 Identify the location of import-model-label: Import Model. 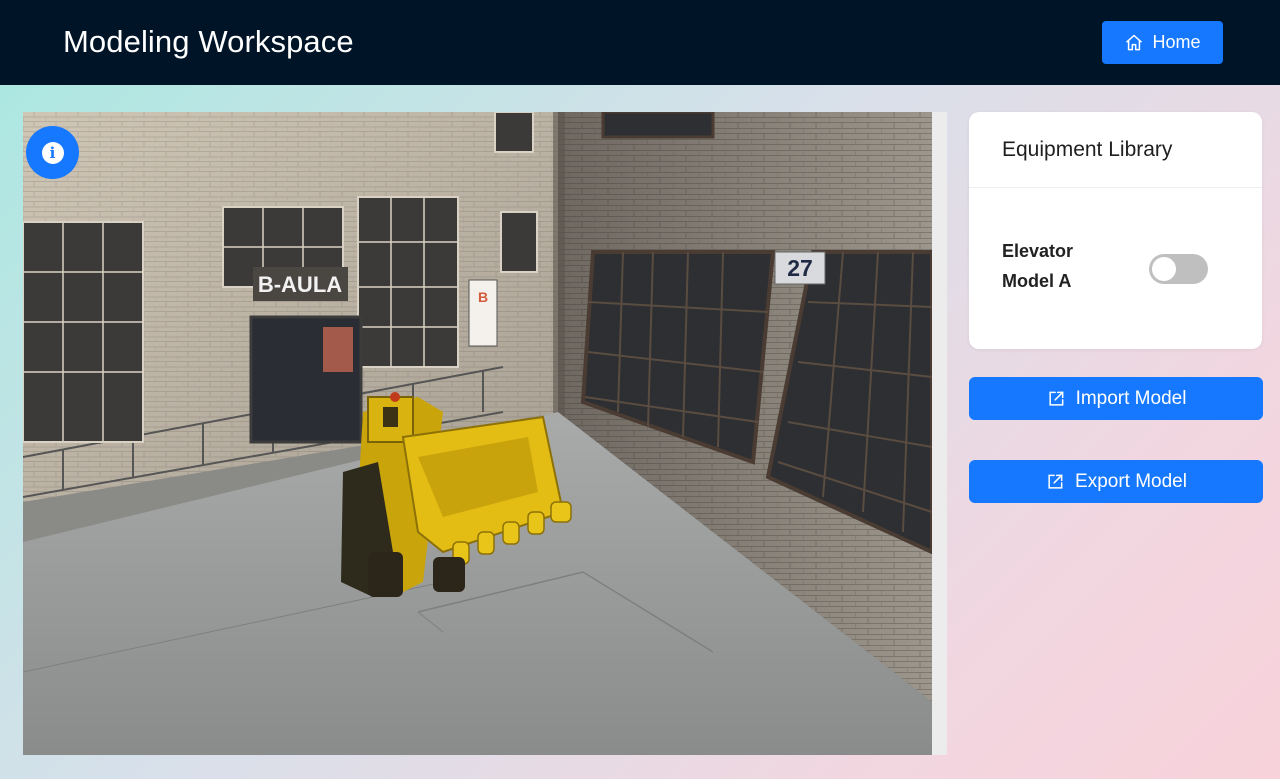
(1131, 398).